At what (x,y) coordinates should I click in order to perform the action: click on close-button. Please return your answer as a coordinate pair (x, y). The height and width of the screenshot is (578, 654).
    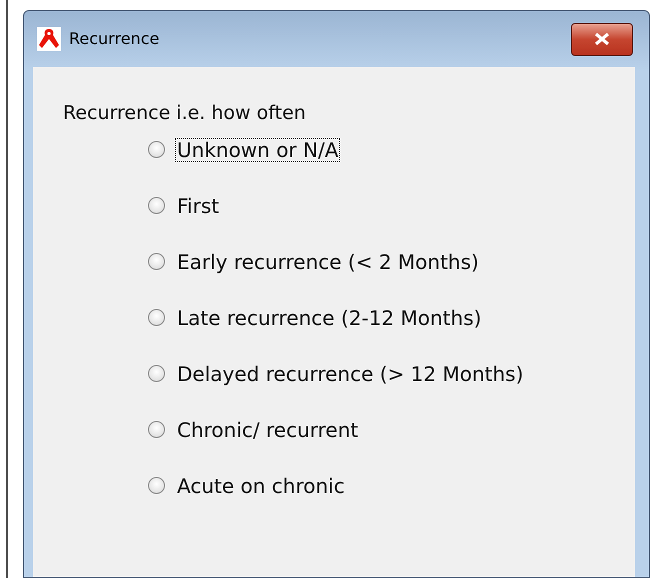
    Looking at the image, I should click on (602, 39).